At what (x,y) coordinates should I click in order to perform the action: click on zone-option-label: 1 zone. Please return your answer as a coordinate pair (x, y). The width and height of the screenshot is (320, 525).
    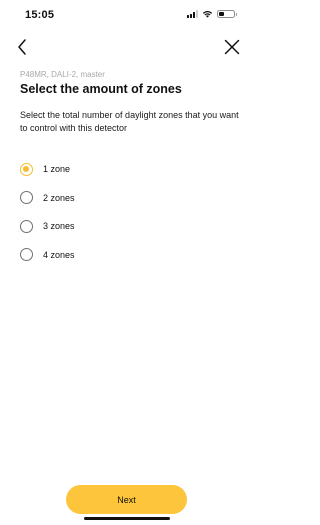
    Looking at the image, I should click on (57, 169).